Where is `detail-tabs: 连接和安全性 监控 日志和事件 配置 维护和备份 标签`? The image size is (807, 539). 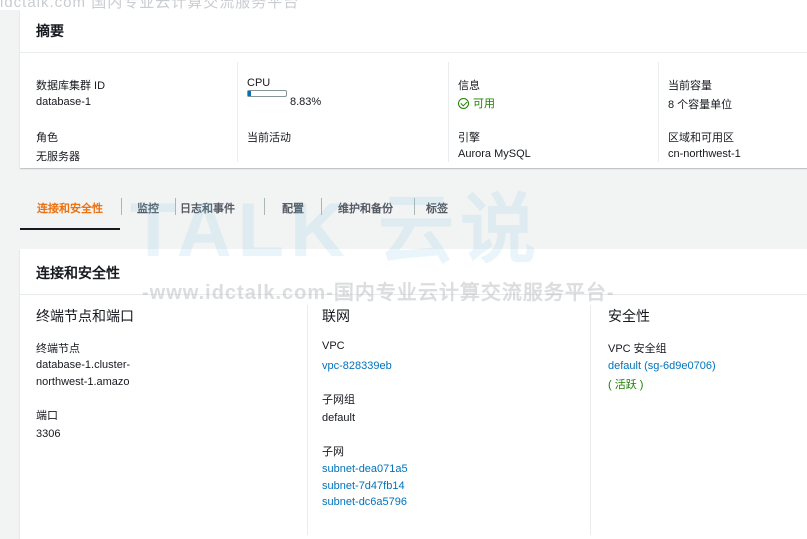
detail-tabs: 连接和安全性 监控 日志和事件 配置 维护和备份 标签 is located at coordinates (413, 210).